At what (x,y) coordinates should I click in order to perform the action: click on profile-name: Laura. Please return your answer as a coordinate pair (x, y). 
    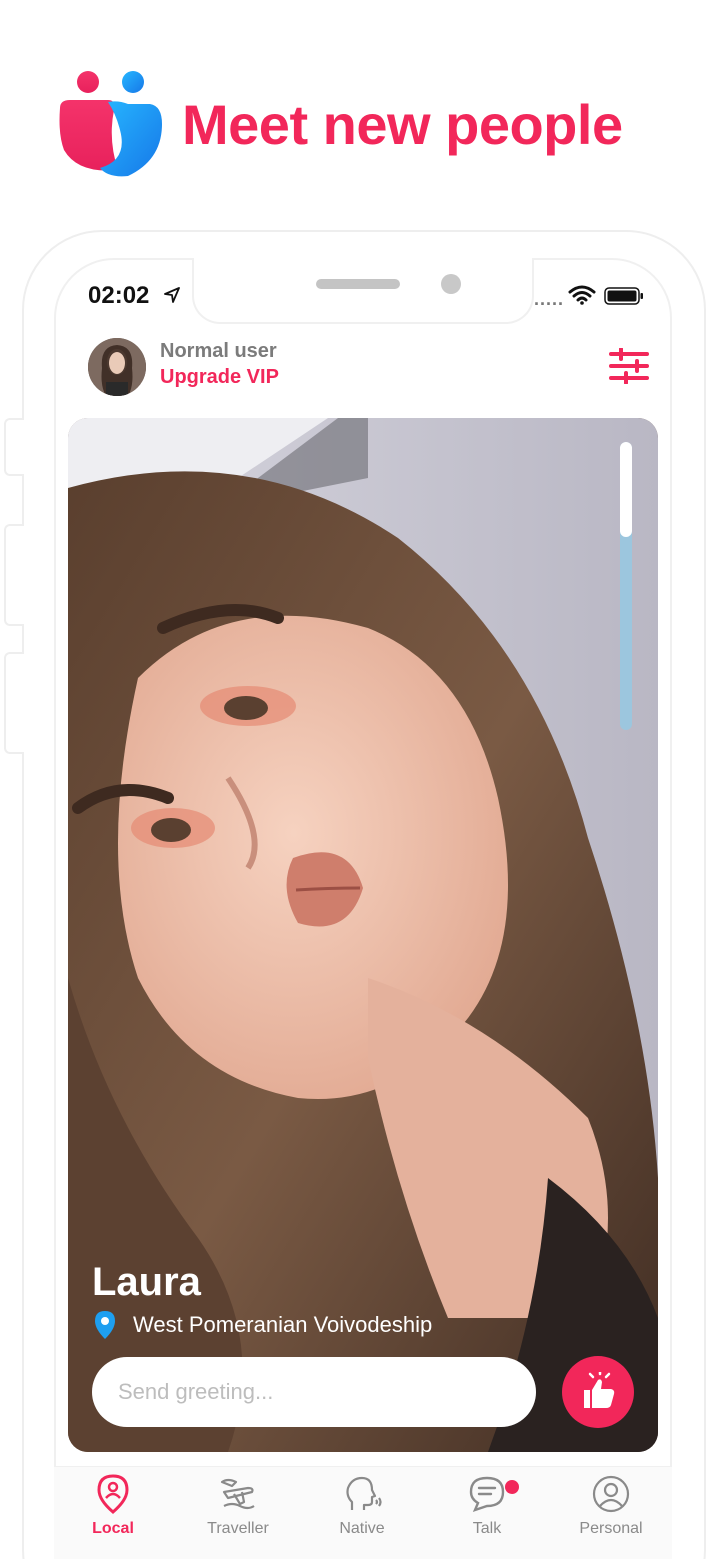
    Looking at the image, I should click on (146, 1282).